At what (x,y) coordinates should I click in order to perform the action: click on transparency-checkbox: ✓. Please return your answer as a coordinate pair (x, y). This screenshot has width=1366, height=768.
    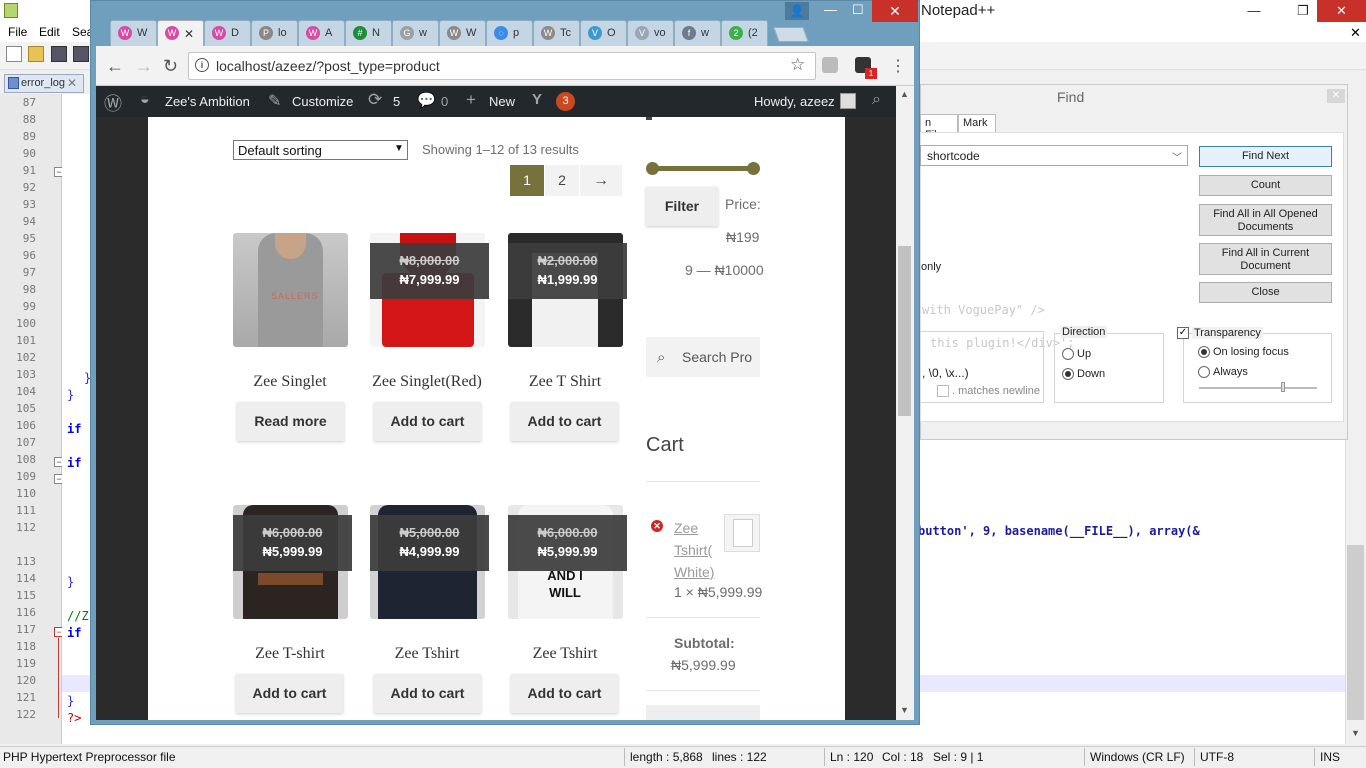
    Looking at the image, I should click on (1183, 333).